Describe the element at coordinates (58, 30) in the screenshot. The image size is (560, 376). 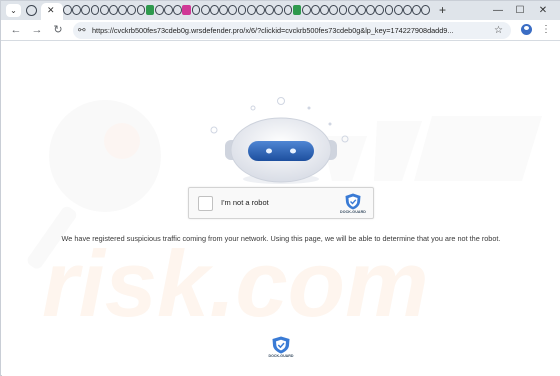
I see `reload-button: ↻` at that location.